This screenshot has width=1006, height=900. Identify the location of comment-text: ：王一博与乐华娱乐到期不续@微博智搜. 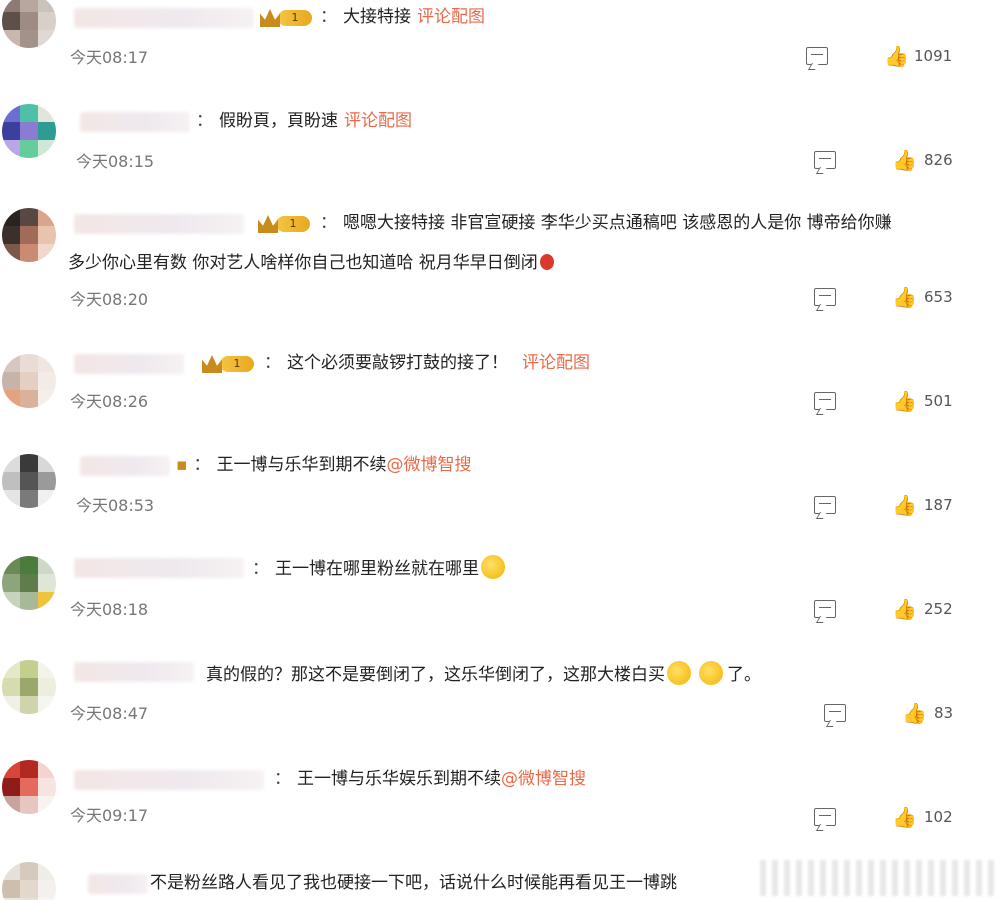
(430, 779).